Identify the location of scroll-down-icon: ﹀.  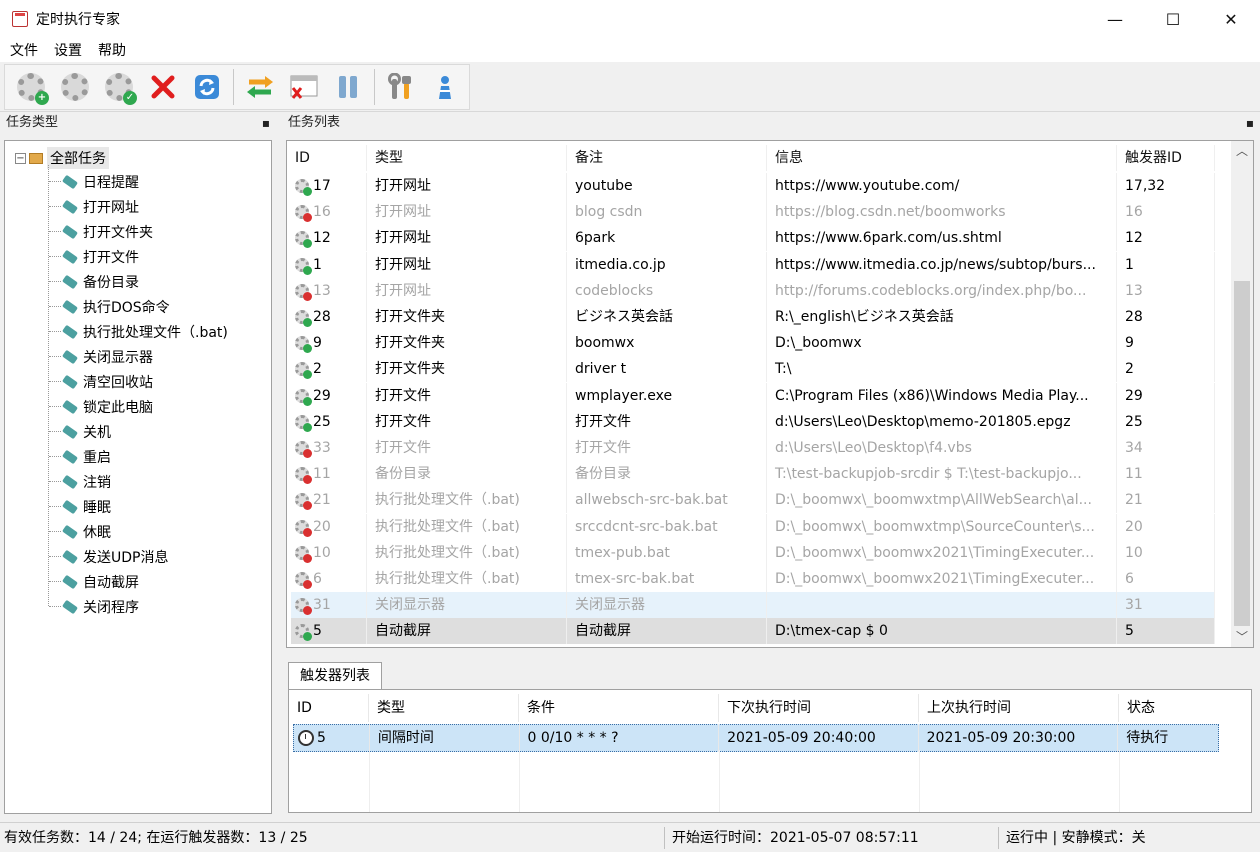
(1242, 637).